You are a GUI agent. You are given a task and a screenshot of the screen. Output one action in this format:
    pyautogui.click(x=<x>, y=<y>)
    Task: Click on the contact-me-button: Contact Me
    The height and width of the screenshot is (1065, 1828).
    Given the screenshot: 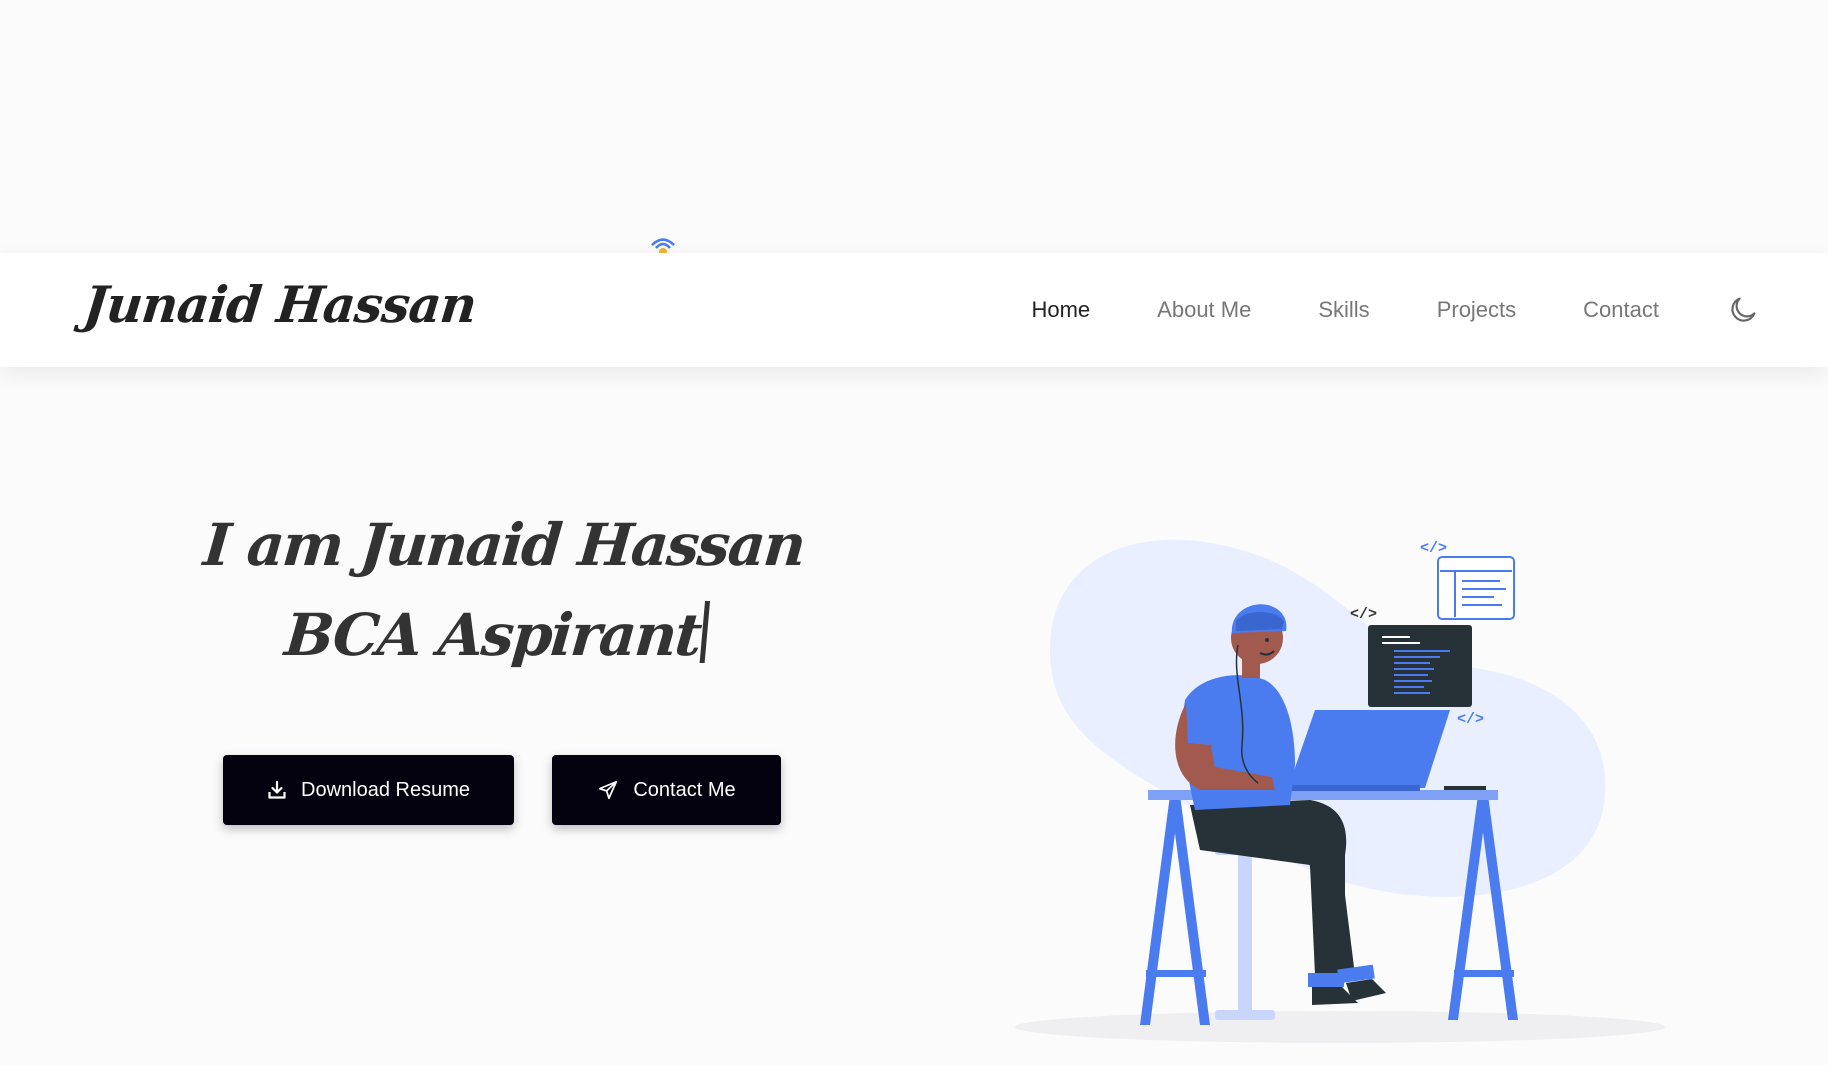 What is the action you would take?
    pyautogui.click(x=666, y=790)
    